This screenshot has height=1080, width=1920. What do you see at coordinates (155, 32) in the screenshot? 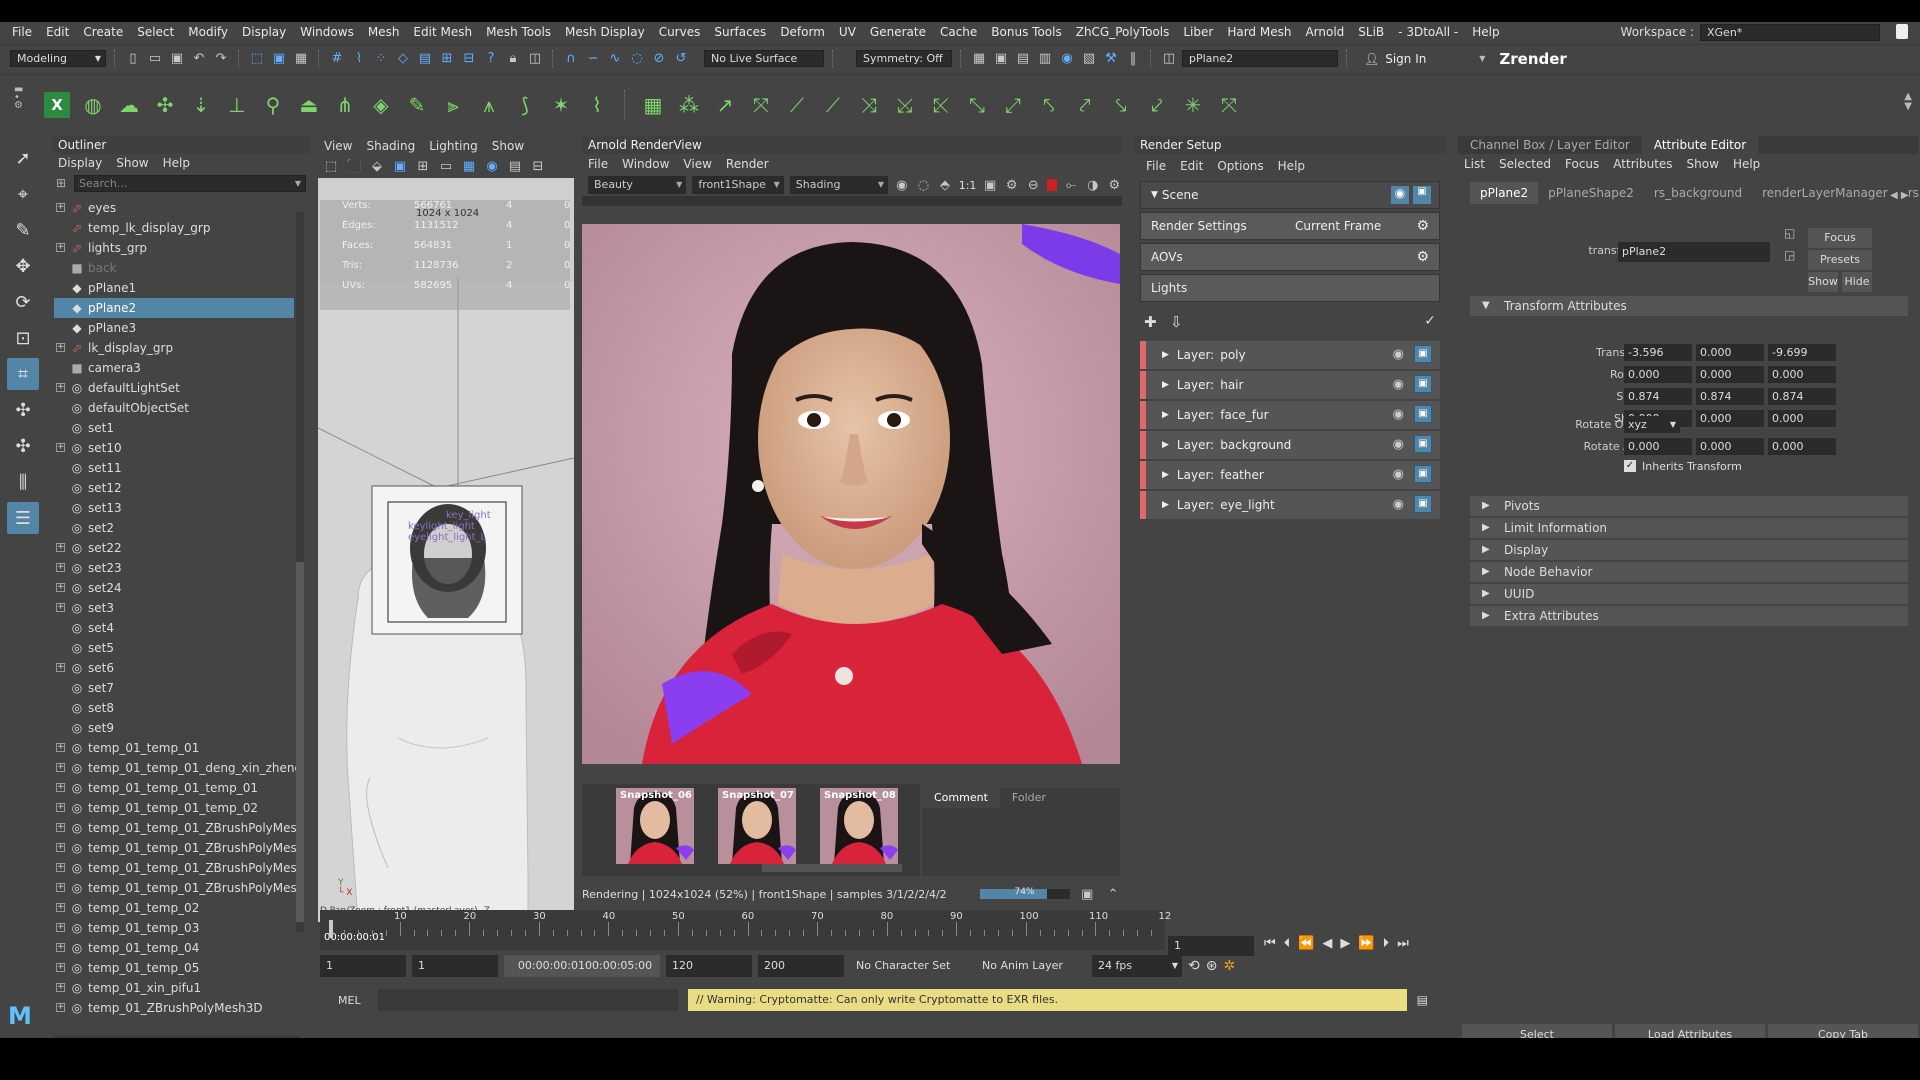
I see `menu-item-select: Select` at bounding box center [155, 32].